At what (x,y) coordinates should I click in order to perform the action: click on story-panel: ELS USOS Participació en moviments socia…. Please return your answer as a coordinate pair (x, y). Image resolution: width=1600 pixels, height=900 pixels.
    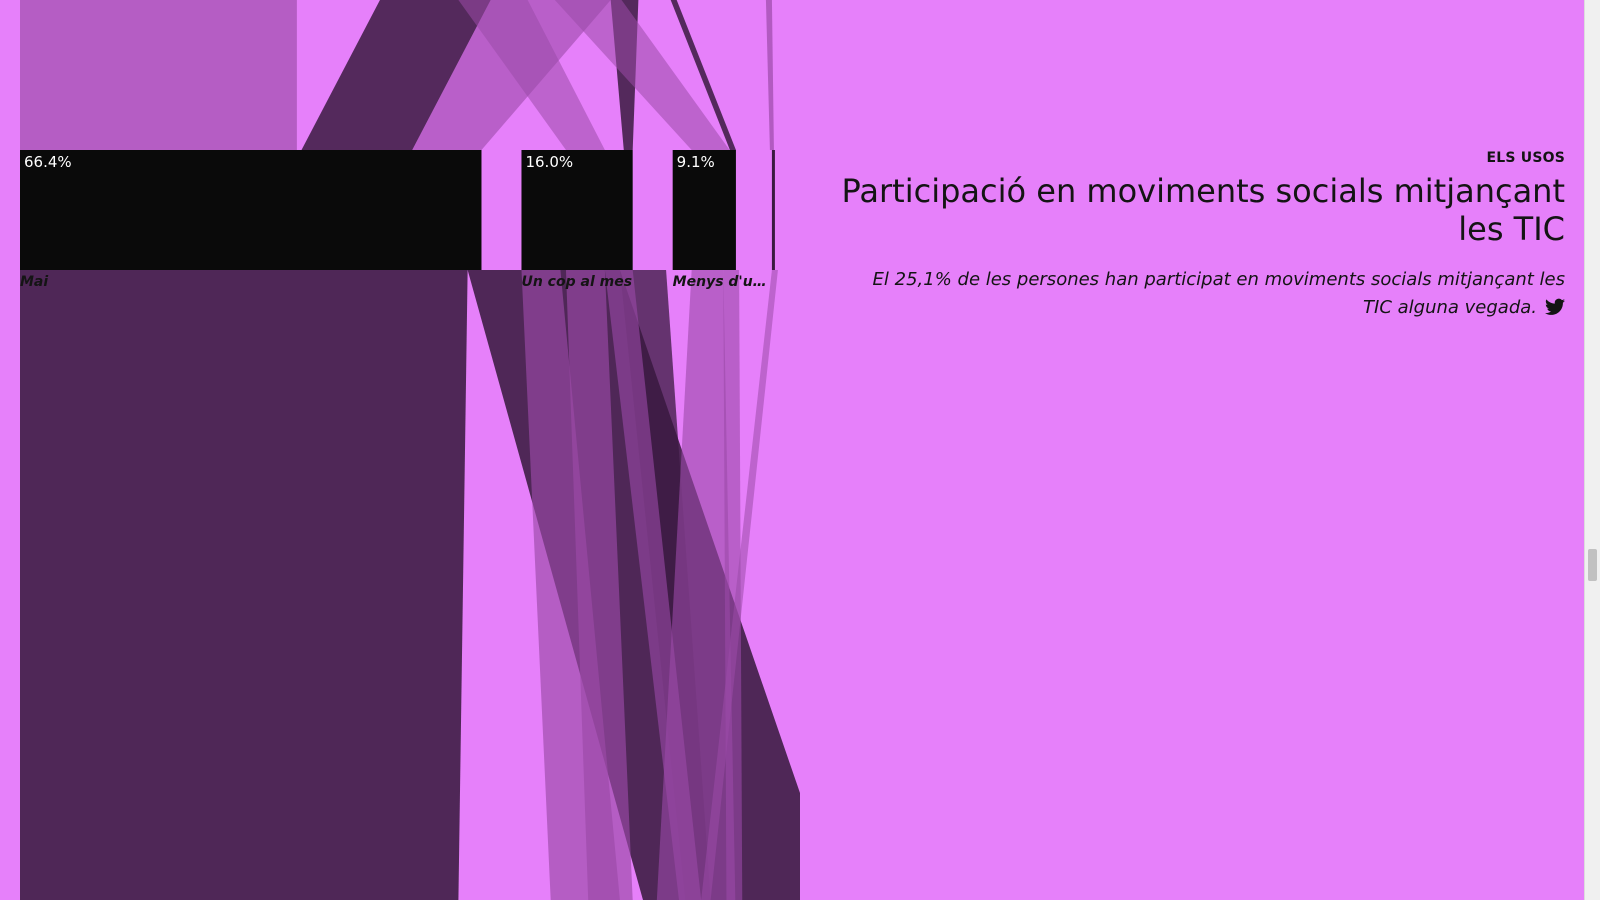
    Looking at the image, I should click on (1202, 236).